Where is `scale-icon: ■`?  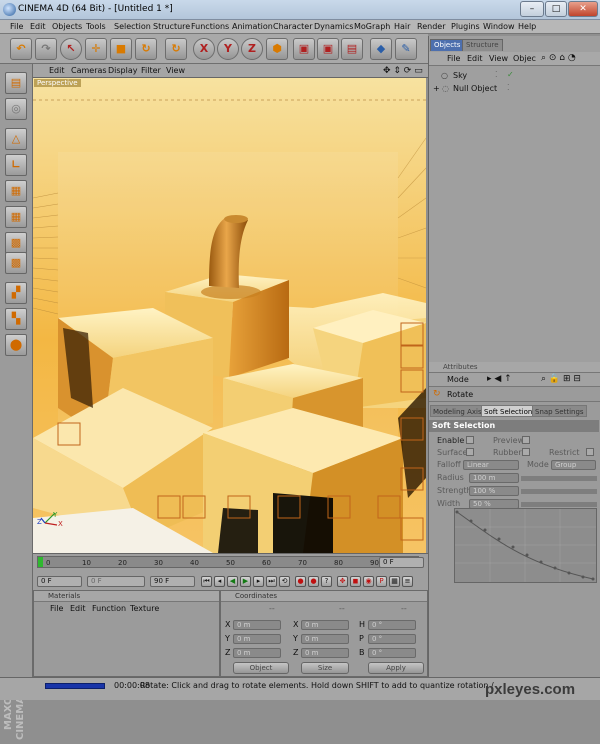 scale-icon: ■ is located at coordinates (121, 49).